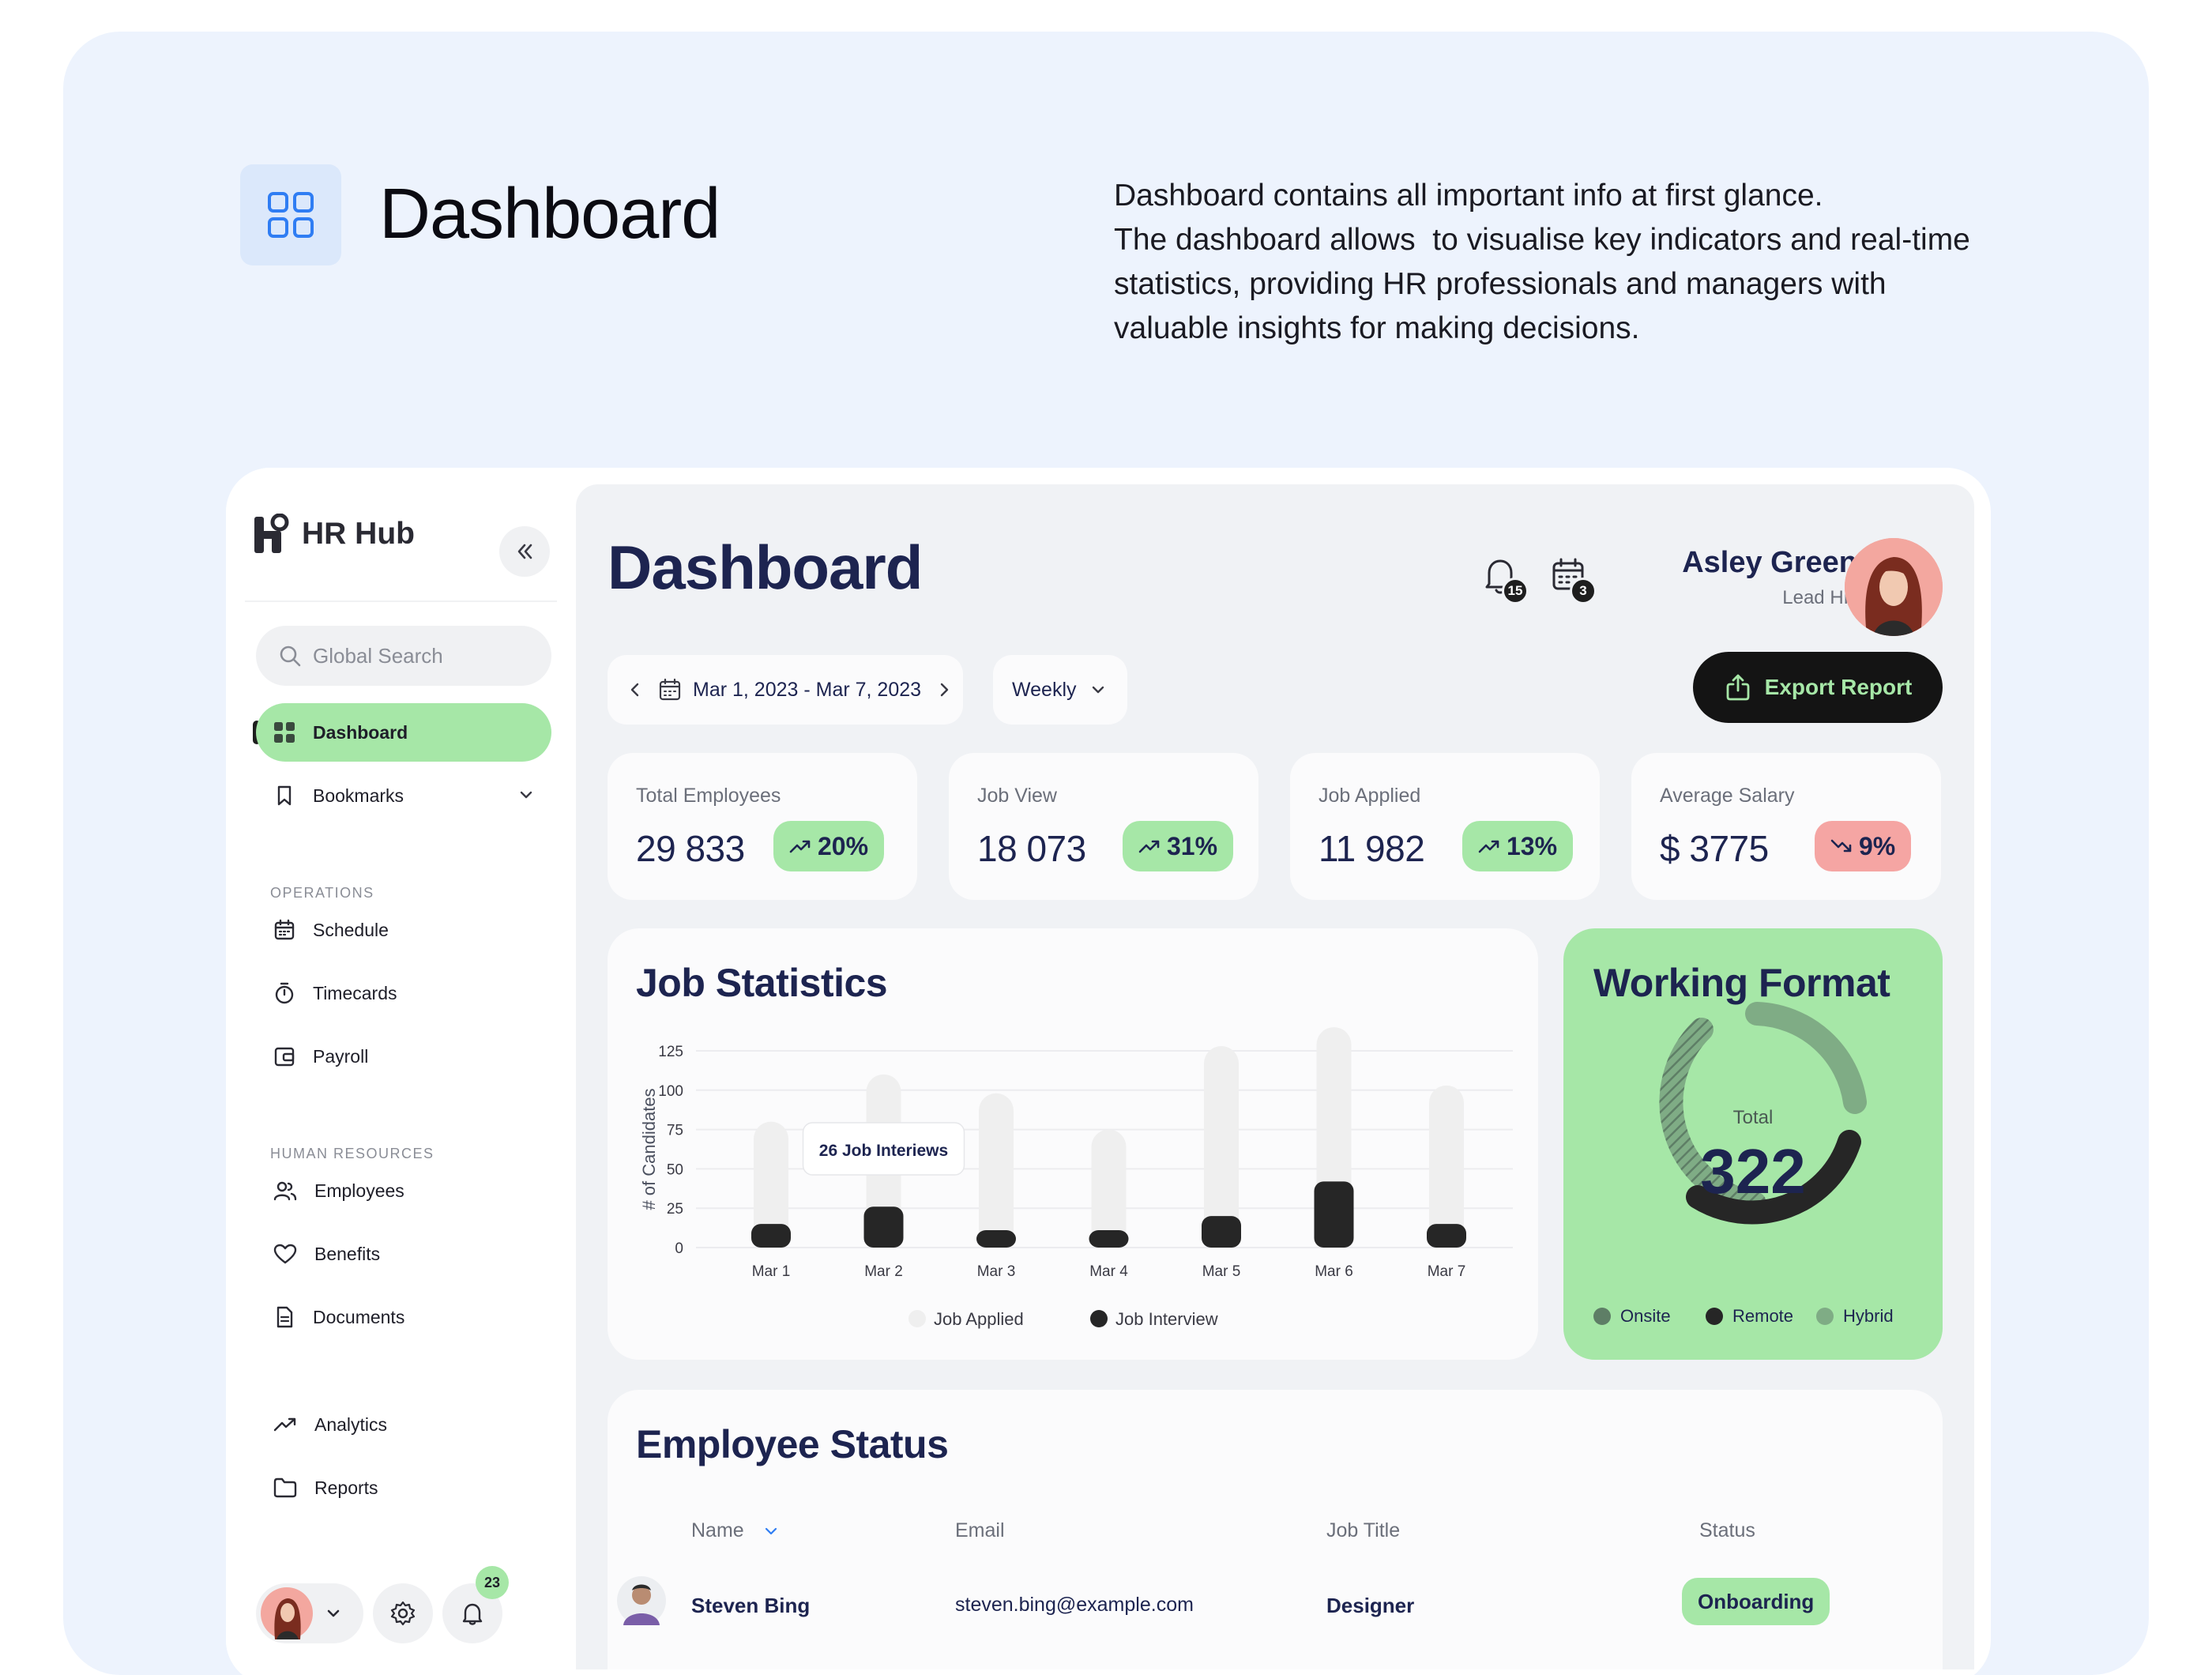 The height and width of the screenshot is (1675, 2212). What do you see at coordinates (1060, 690) in the screenshot?
I see `period-select: Weekly` at bounding box center [1060, 690].